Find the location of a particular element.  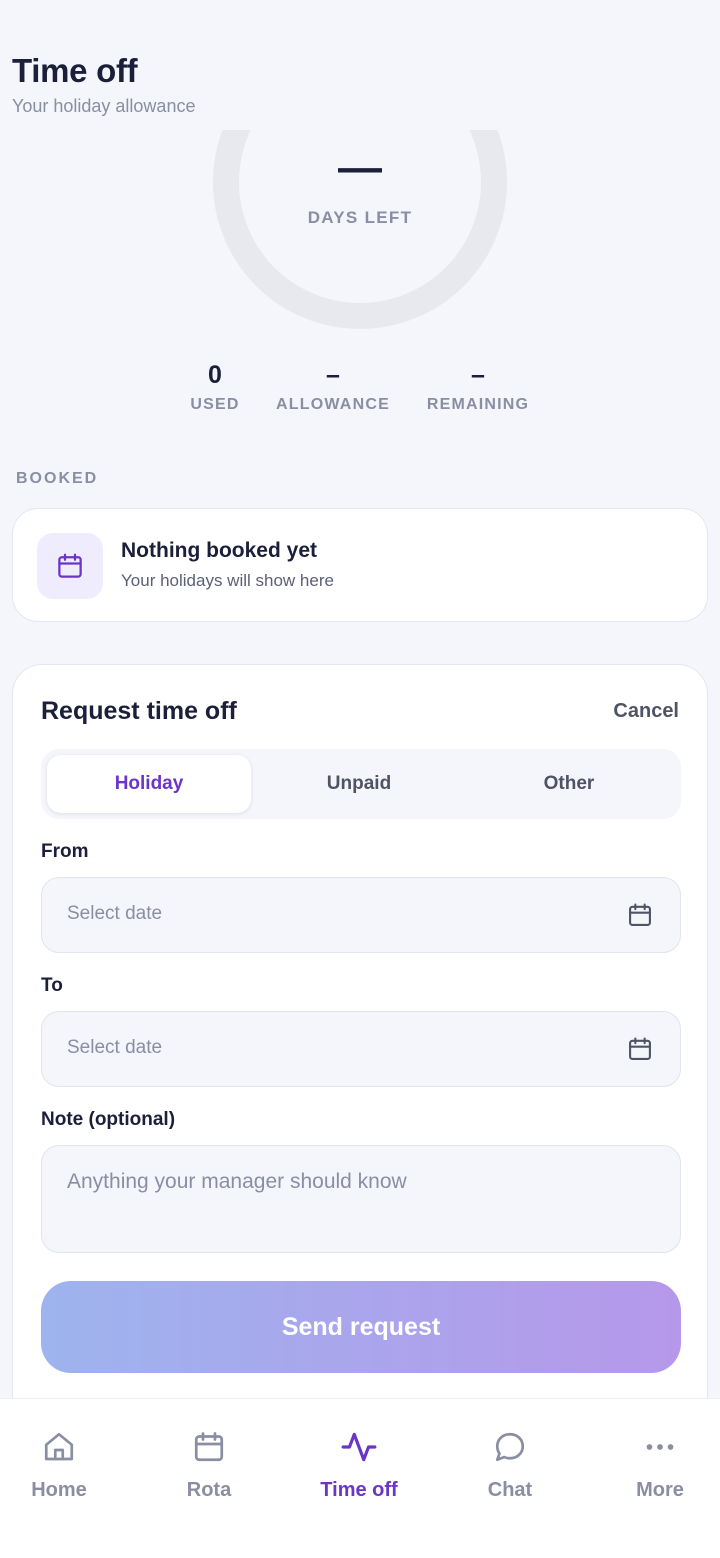

stat-label: REMAINING is located at coordinates (478, 404).